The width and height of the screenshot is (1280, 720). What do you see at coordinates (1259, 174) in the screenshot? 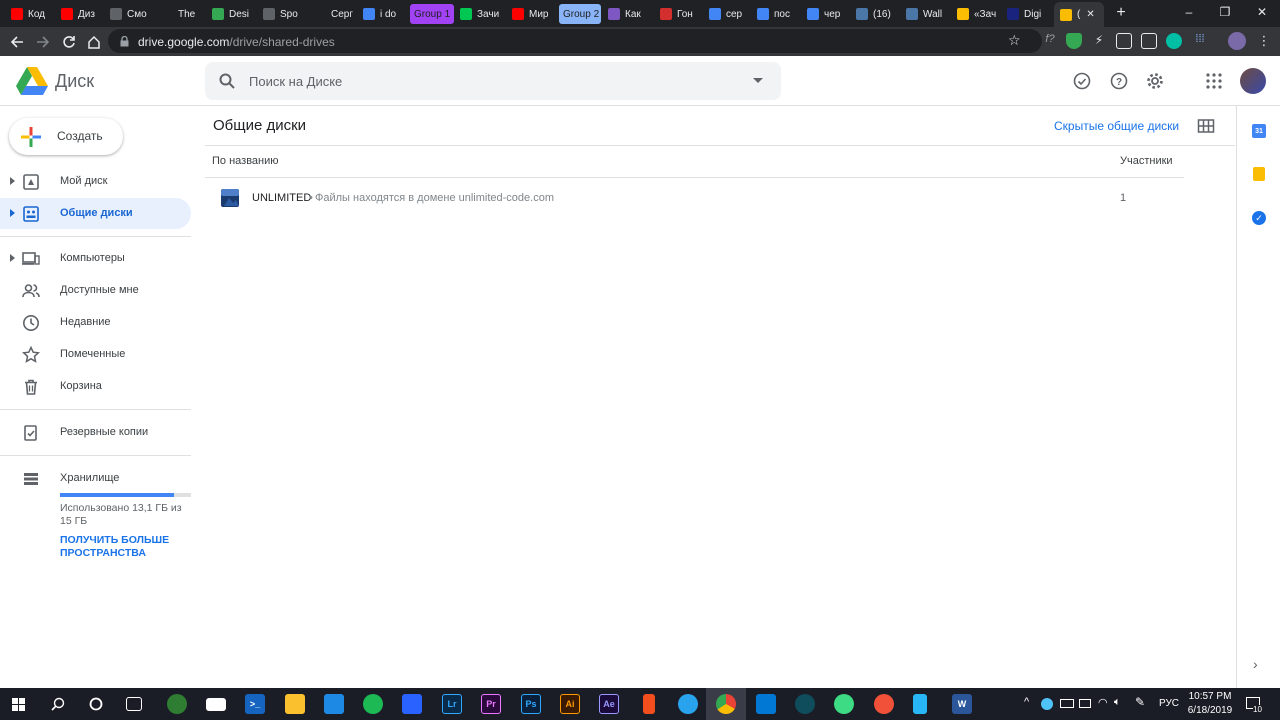
I see `keep-addon-icon` at bounding box center [1259, 174].